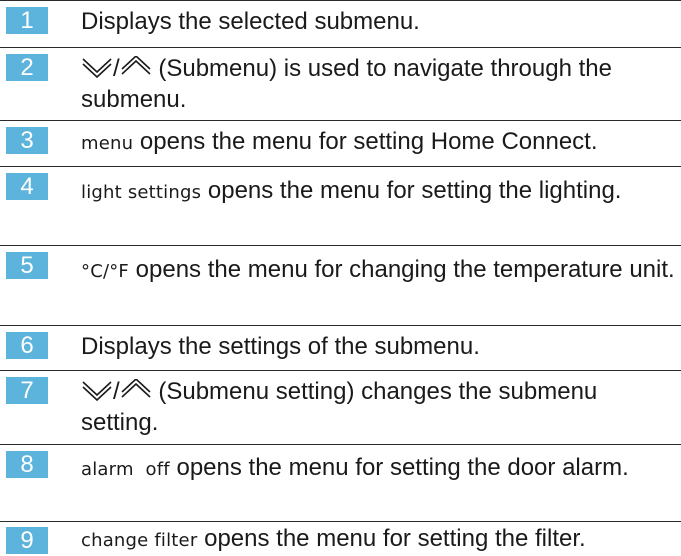 The height and width of the screenshot is (556, 681). Describe the element at coordinates (27, 20) in the screenshot. I see `legend-number-badge: 1` at that location.